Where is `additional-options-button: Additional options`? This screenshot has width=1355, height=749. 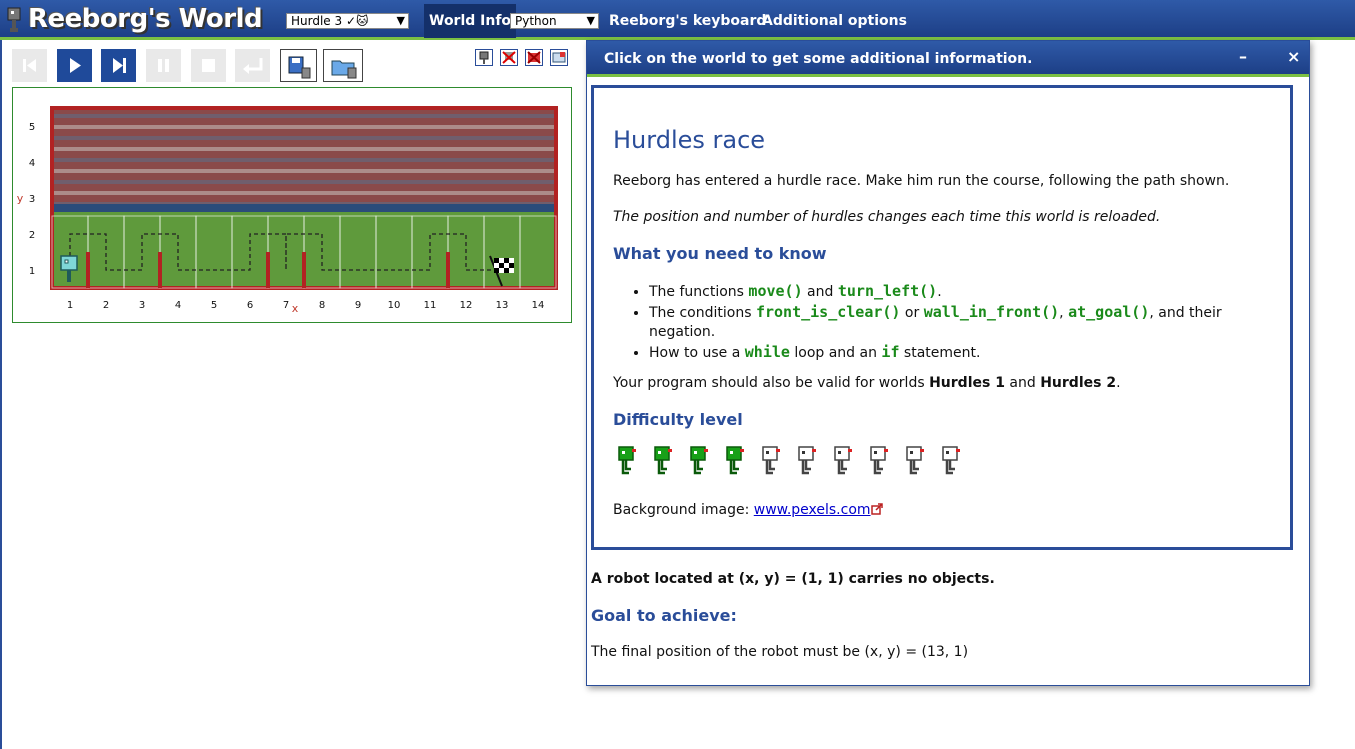 additional-options-button: Additional options is located at coordinates (834, 21).